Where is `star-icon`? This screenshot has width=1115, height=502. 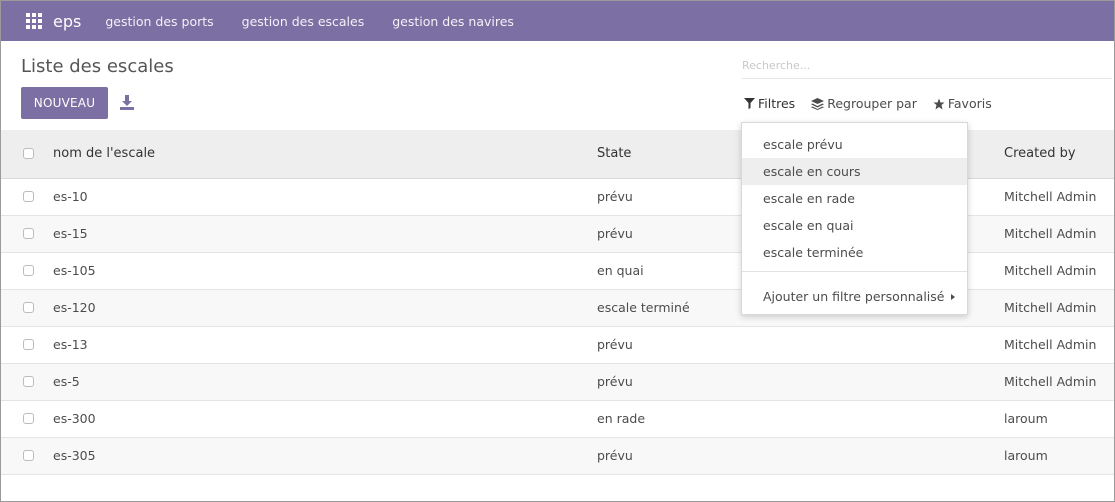 star-icon is located at coordinates (939, 103).